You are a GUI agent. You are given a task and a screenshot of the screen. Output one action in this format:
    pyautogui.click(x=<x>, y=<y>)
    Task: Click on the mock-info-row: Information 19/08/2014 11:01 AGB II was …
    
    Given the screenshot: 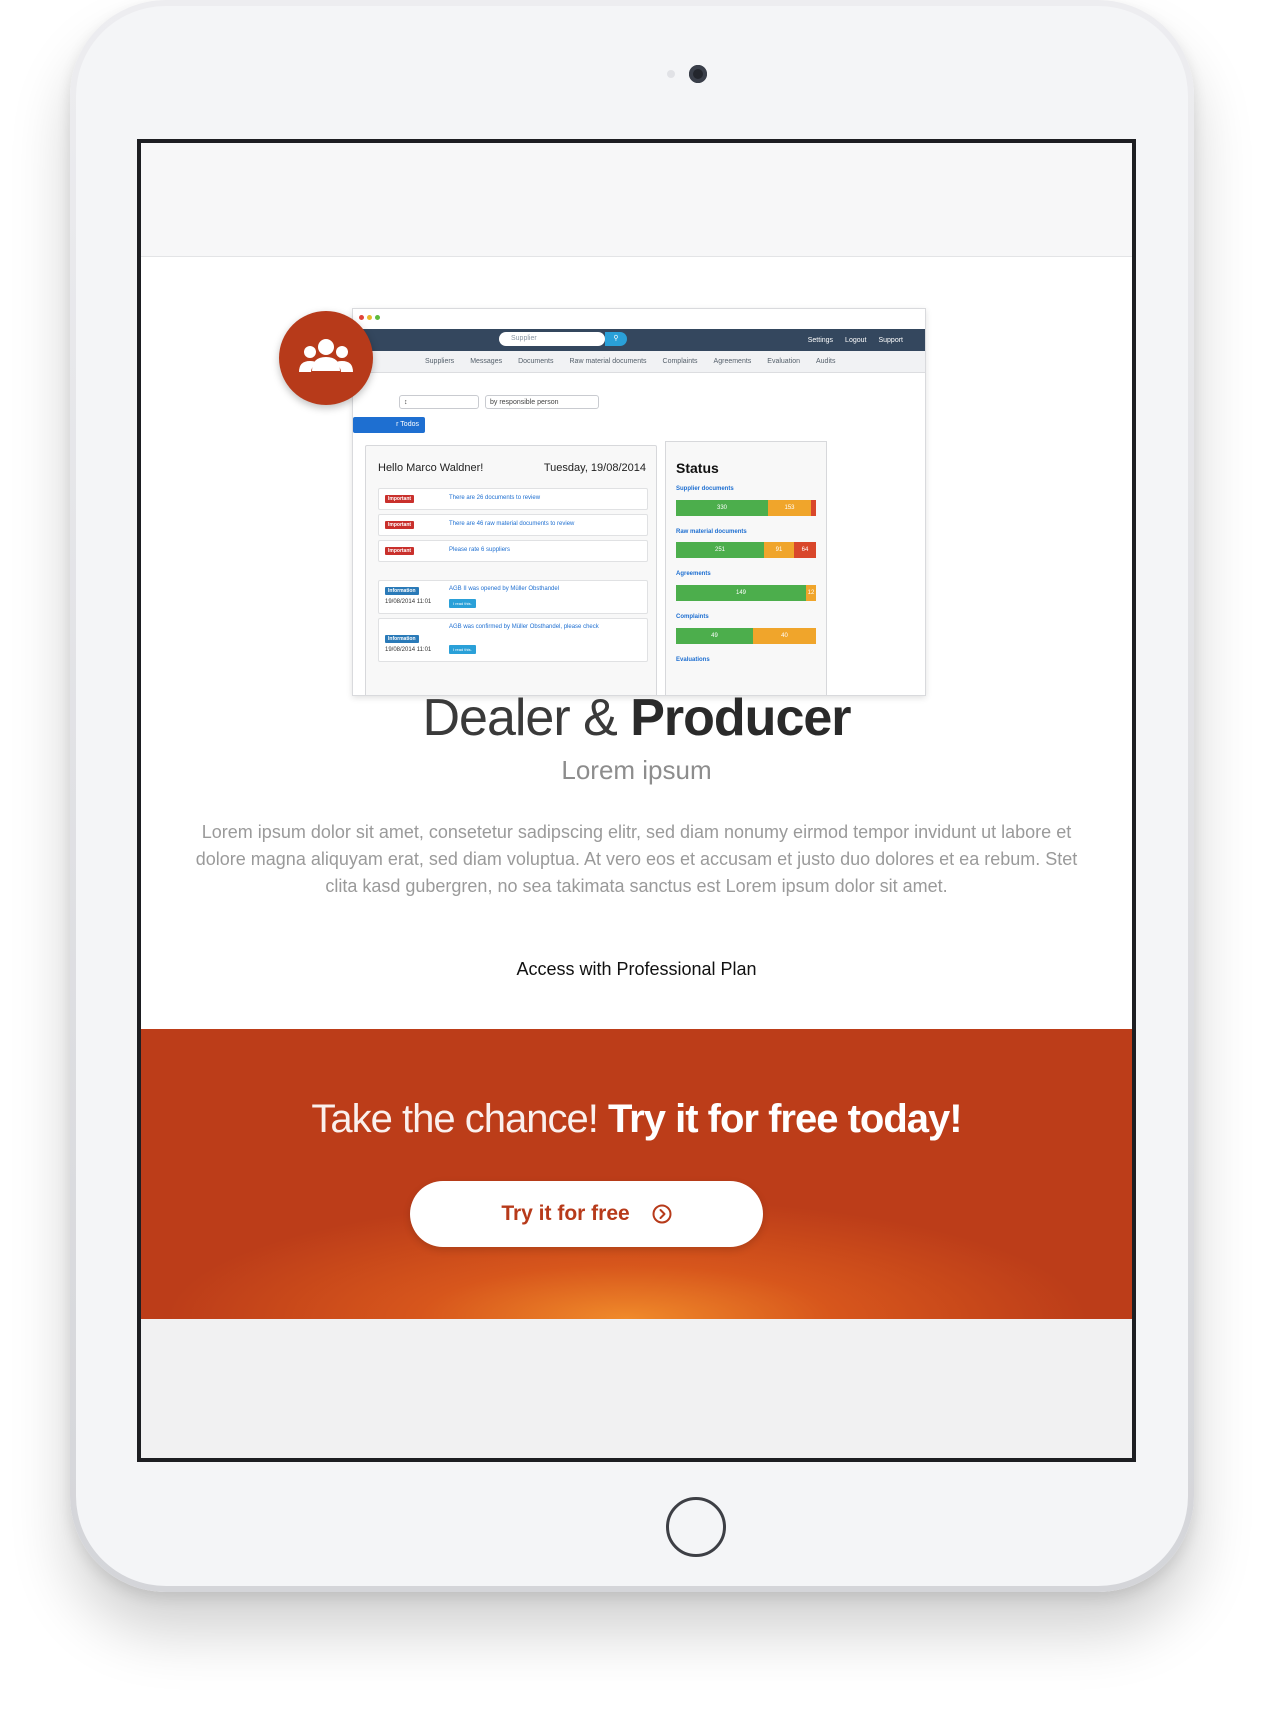 What is the action you would take?
    pyautogui.click(x=513, y=597)
    